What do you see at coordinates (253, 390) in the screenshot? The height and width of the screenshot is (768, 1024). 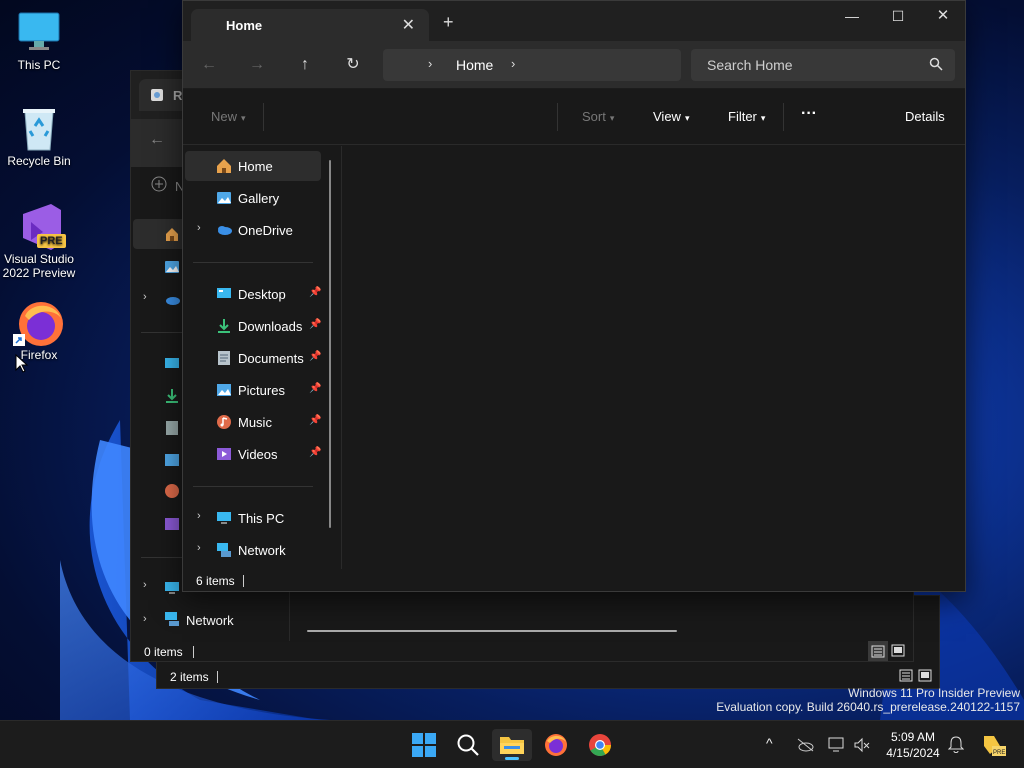 I see `nav-item-pictures: Pictures 📌` at bounding box center [253, 390].